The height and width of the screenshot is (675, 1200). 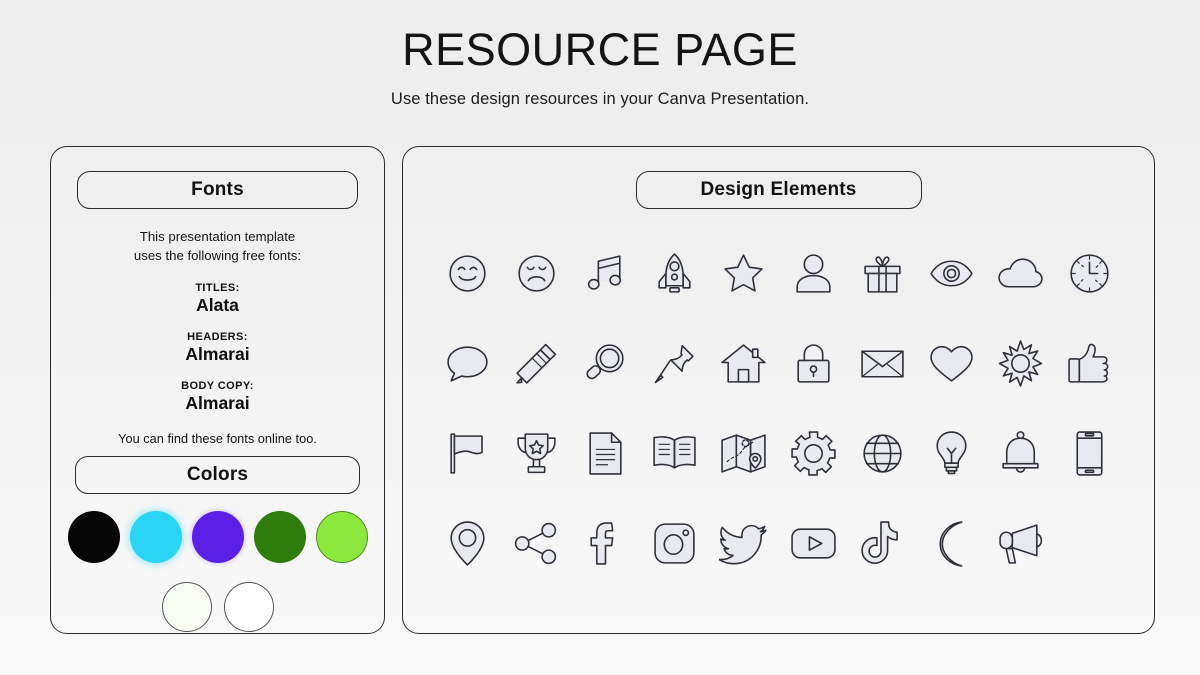 I want to click on location-pin-icon, so click(x=467, y=543).